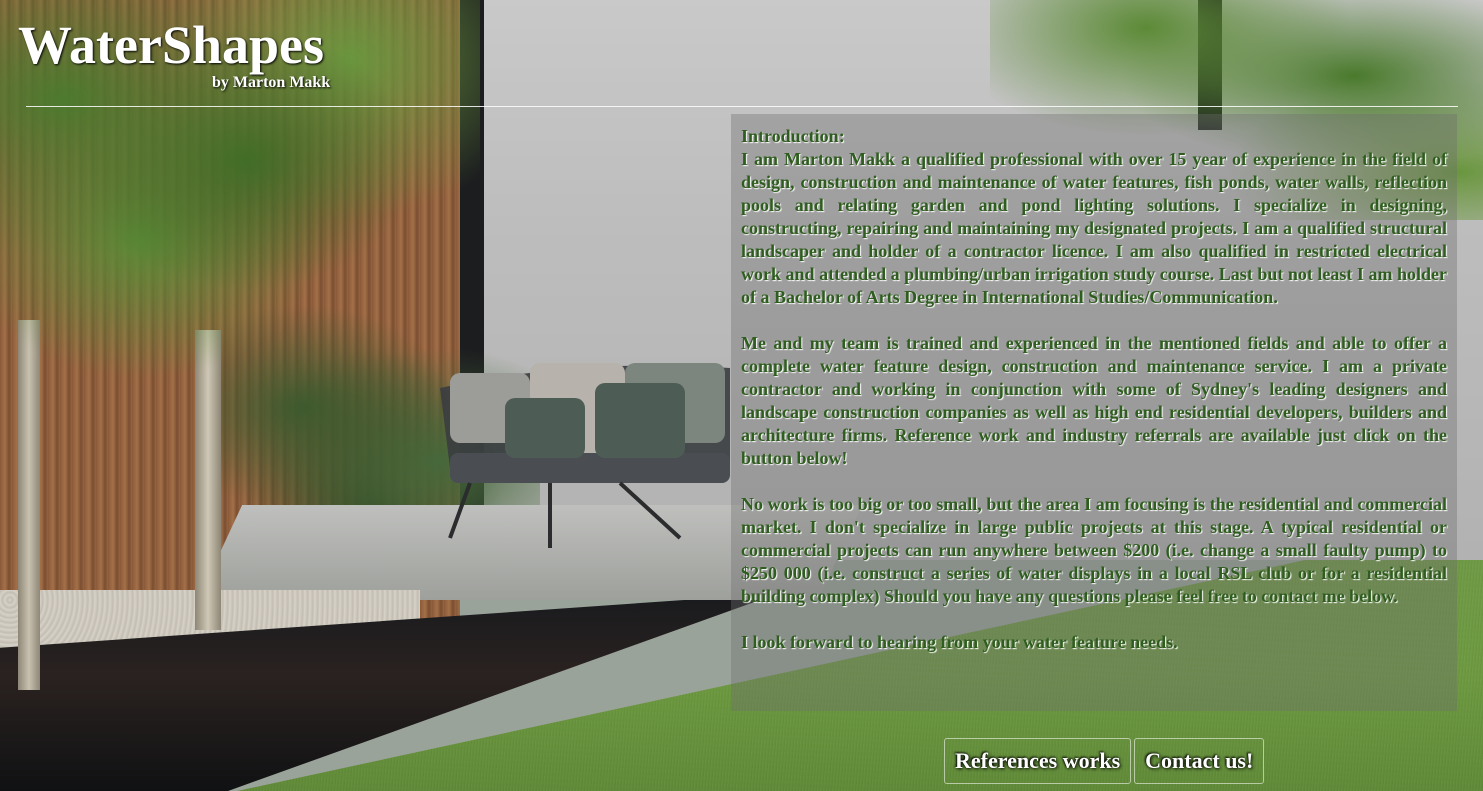 This screenshot has width=1483, height=791. What do you see at coordinates (742, 106) in the screenshot?
I see `header-divider` at bounding box center [742, 106].